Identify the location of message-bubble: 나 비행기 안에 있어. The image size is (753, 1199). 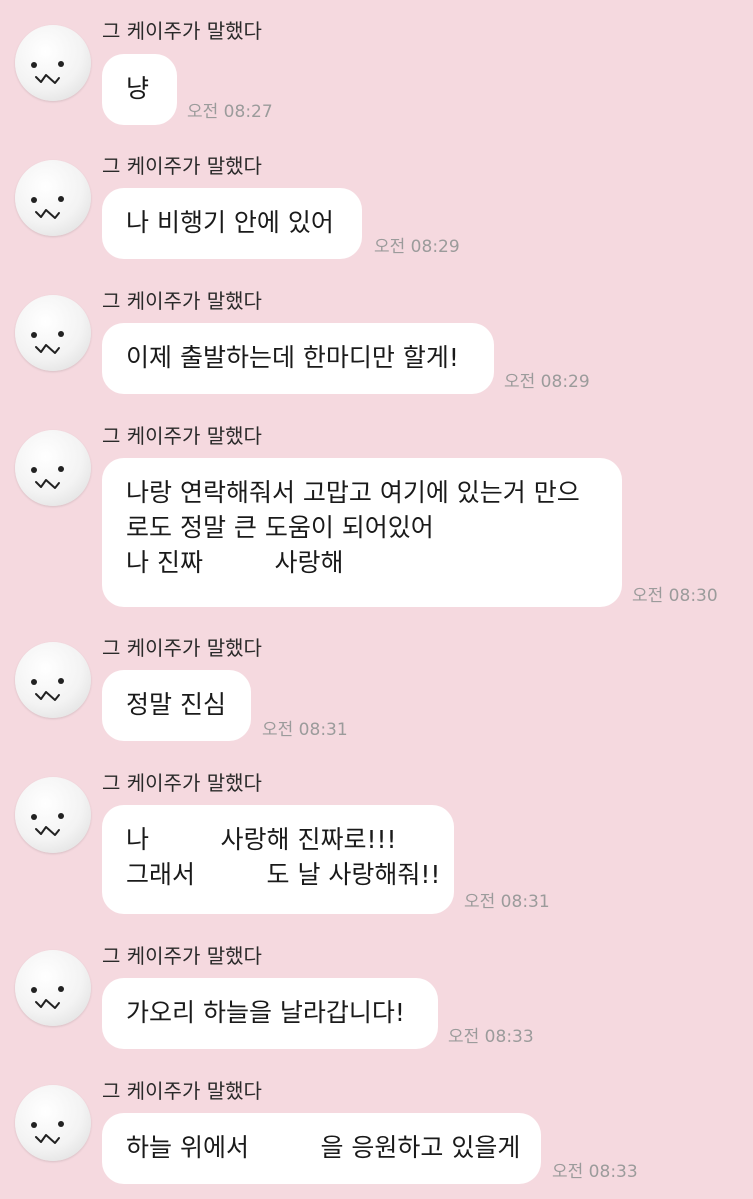
(232, 223).